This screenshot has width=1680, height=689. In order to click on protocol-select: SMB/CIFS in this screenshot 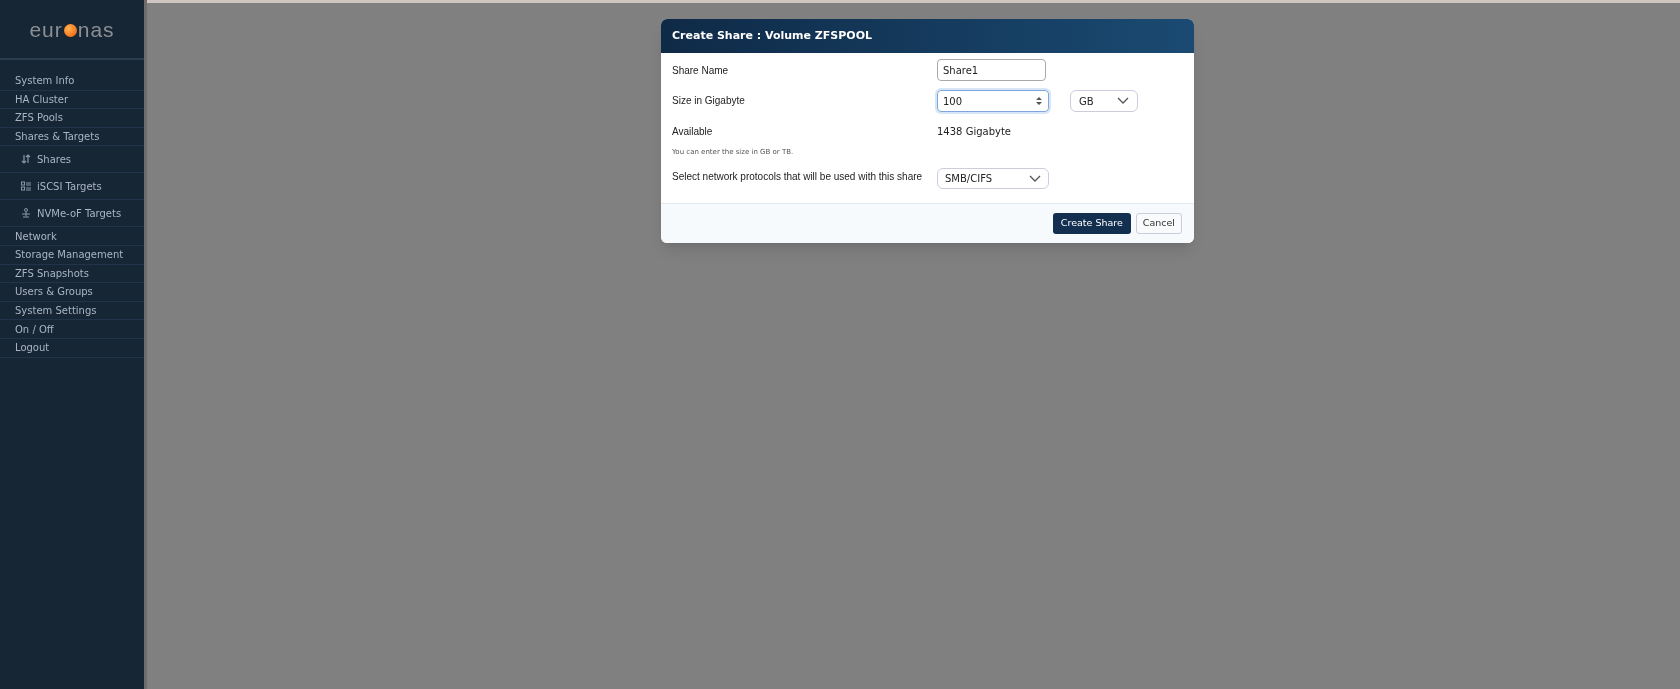, I will do `click(993, 178)`.